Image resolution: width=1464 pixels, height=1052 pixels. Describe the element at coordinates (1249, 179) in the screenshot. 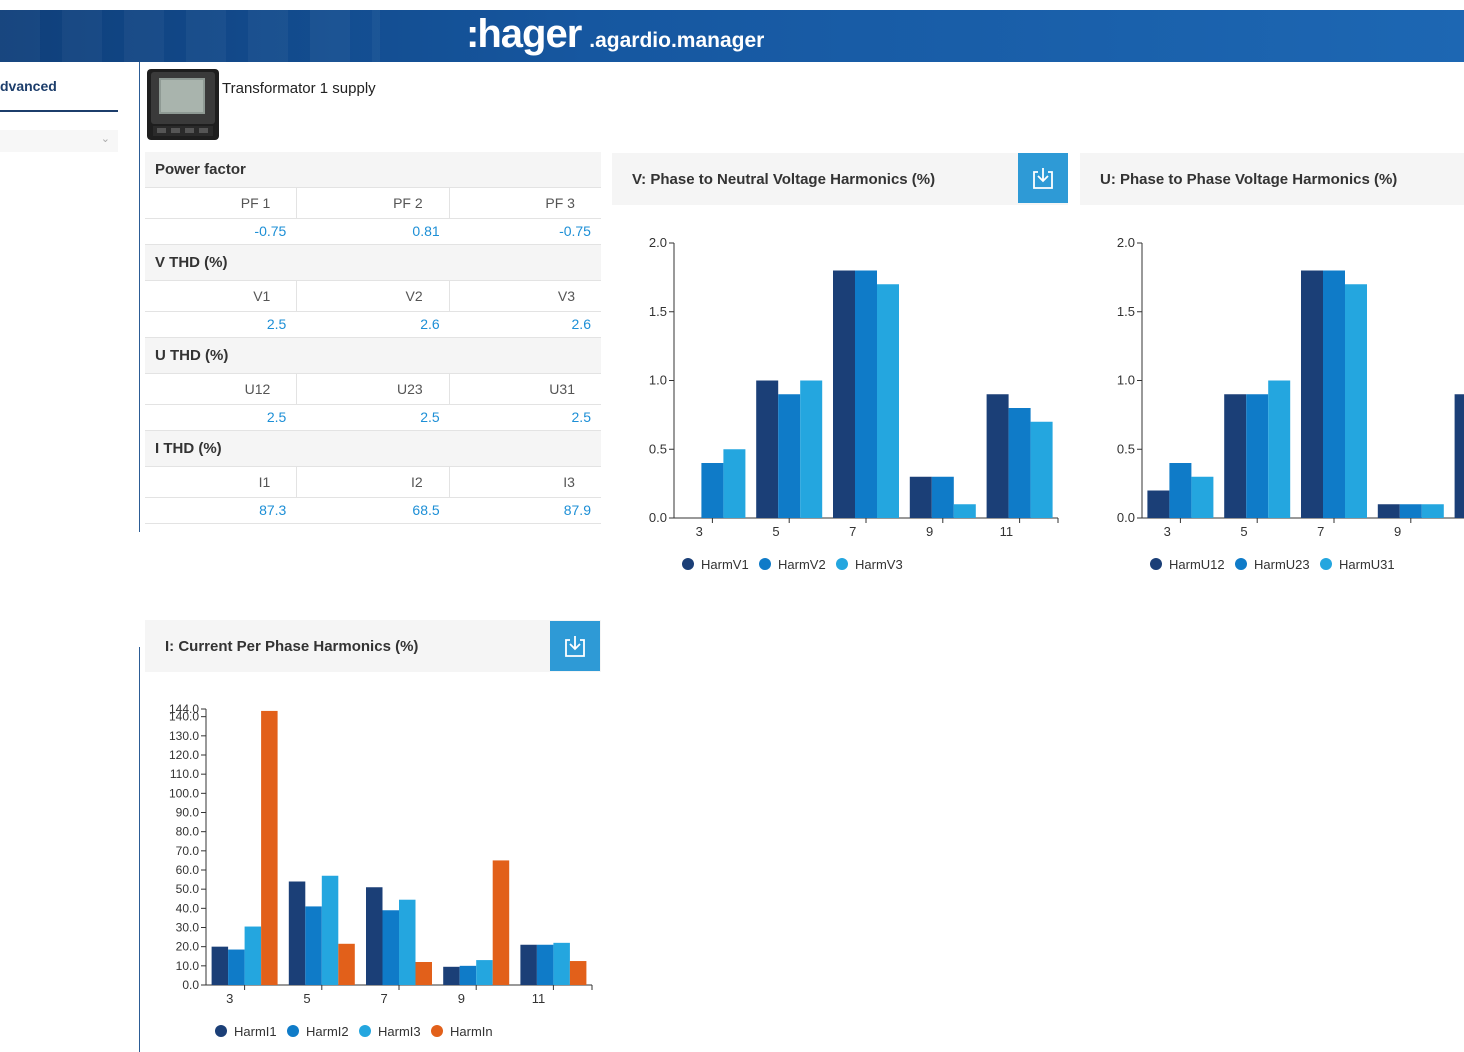

I see `chart-u-title: U: Phase to Phase Voltage Harmonics (%)` at that location.